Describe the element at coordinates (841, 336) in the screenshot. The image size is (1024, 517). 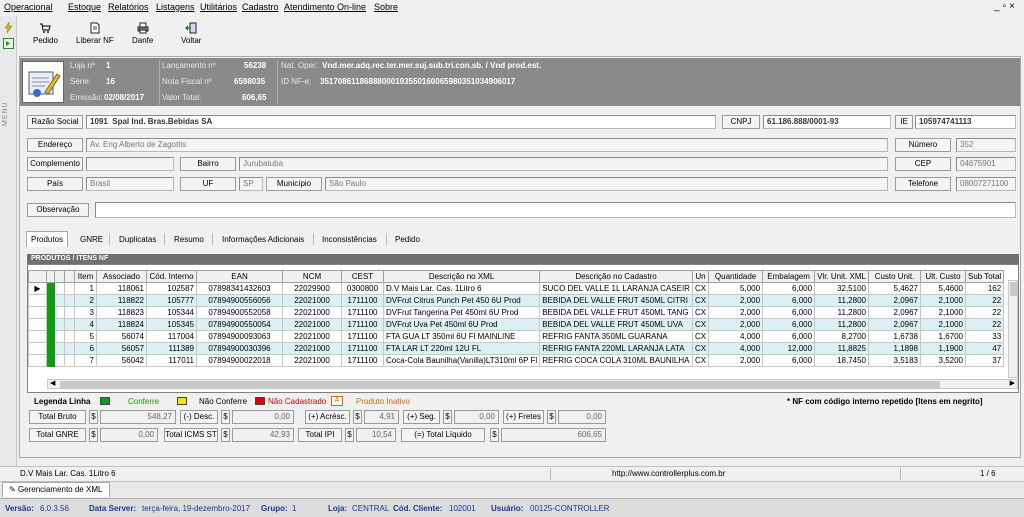
I see `table-cell: 8,2700` at that location.